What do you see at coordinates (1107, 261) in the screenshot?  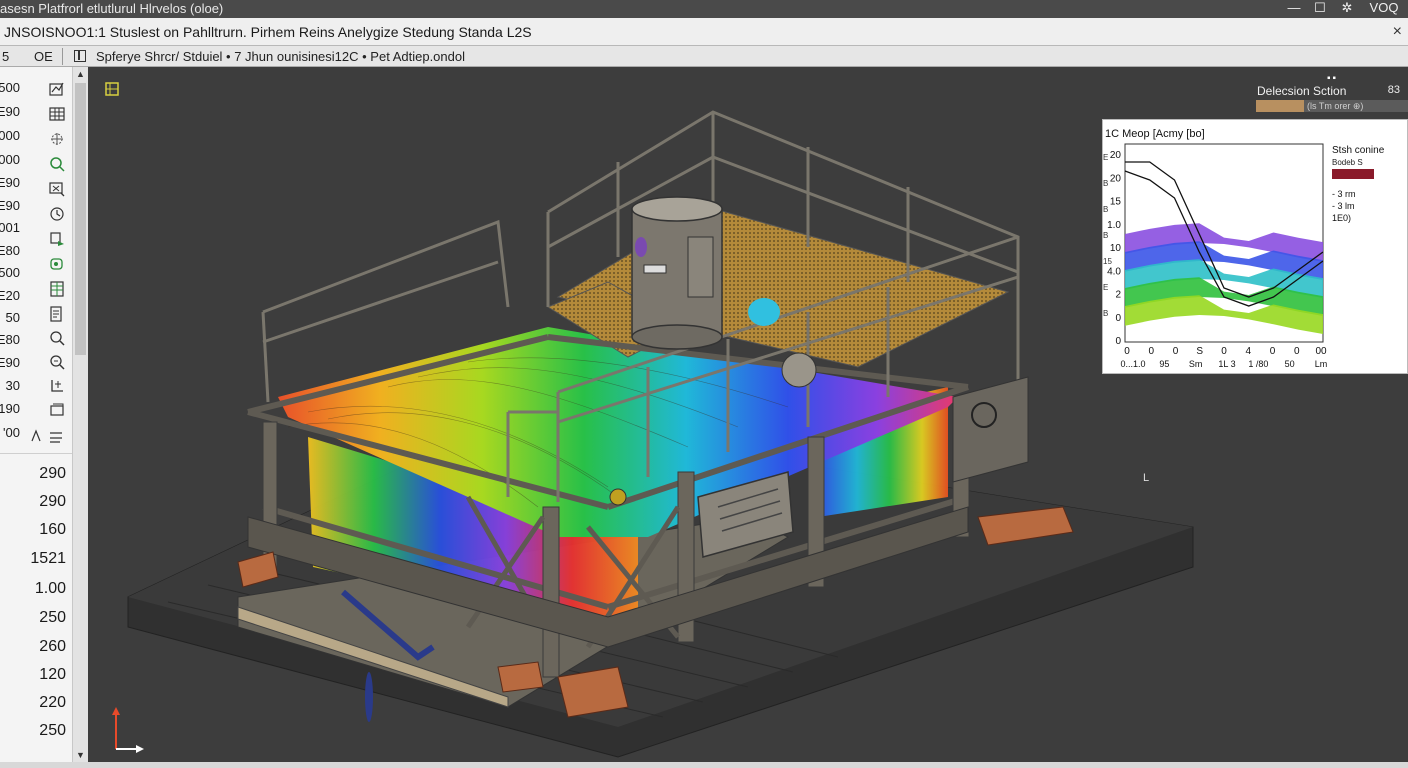 I see `chart-y-side-label: 15` at bounding box center [1107, 261].